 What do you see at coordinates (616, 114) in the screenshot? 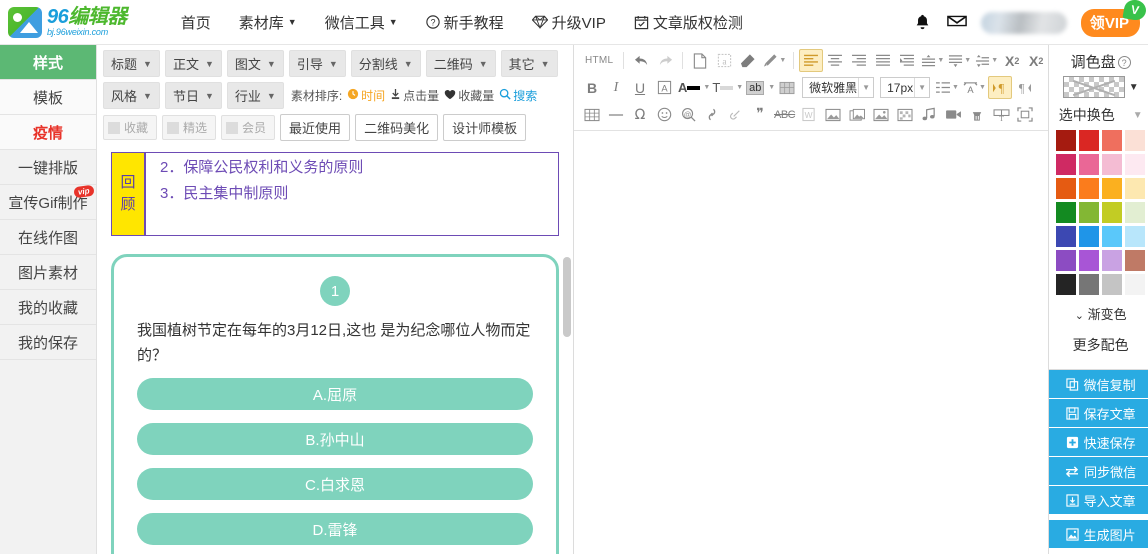
I see `horizontal-rule-icon` at bounding box center [616, 114].